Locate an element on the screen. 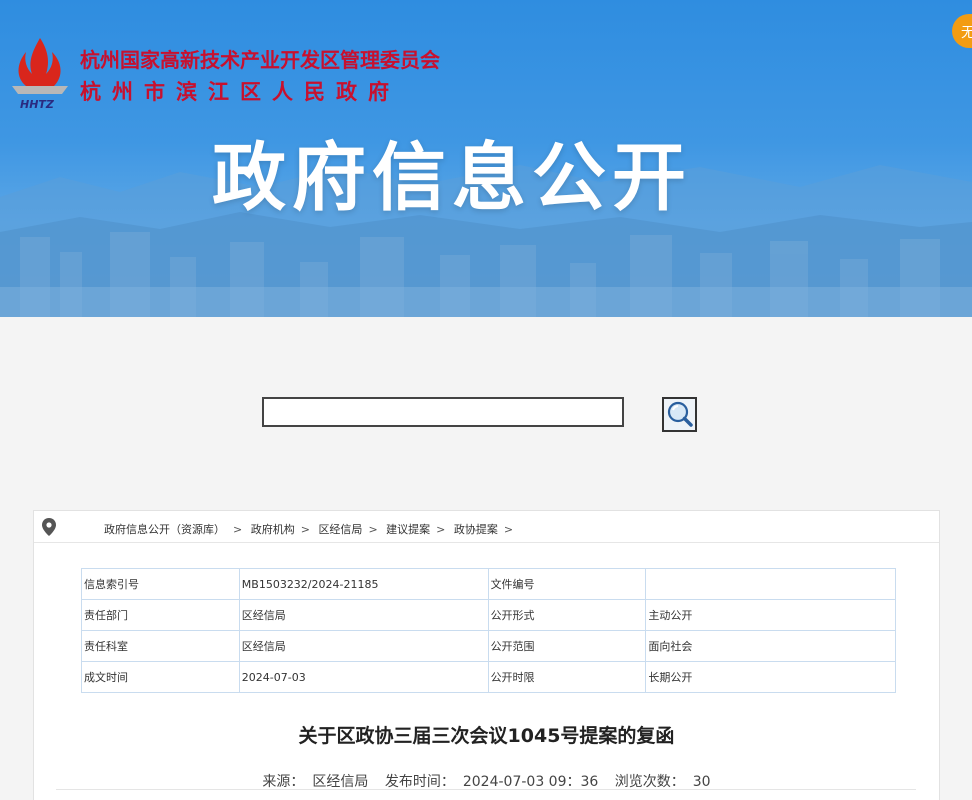 Image resolution: width=972 pixels, height=800 pixels. meta-label: 责任部门 is located at coordinates (160, 615).